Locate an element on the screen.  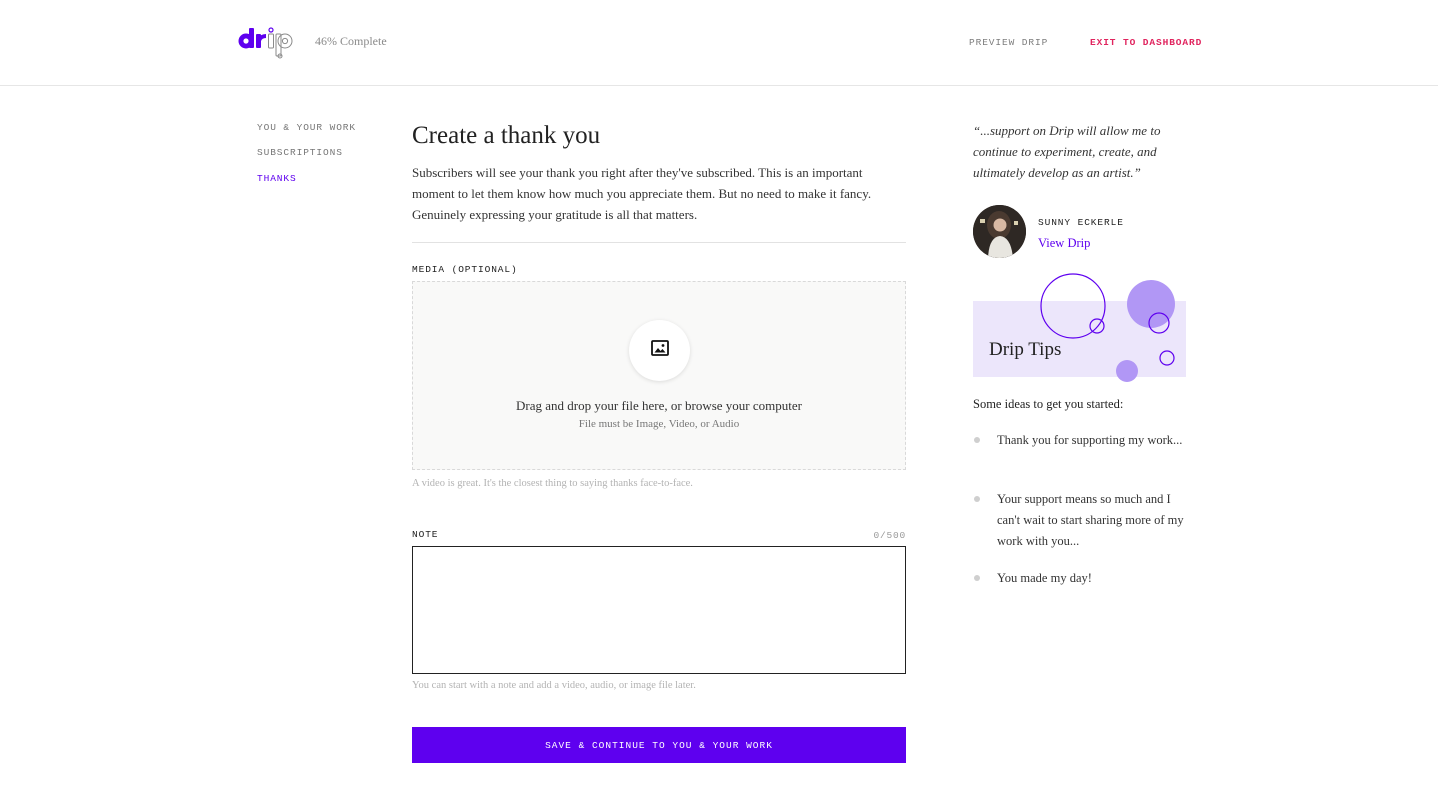
exit-to-dashboard-link: EXIT TO DASHBOARD is located at coordinates (1146, 42).